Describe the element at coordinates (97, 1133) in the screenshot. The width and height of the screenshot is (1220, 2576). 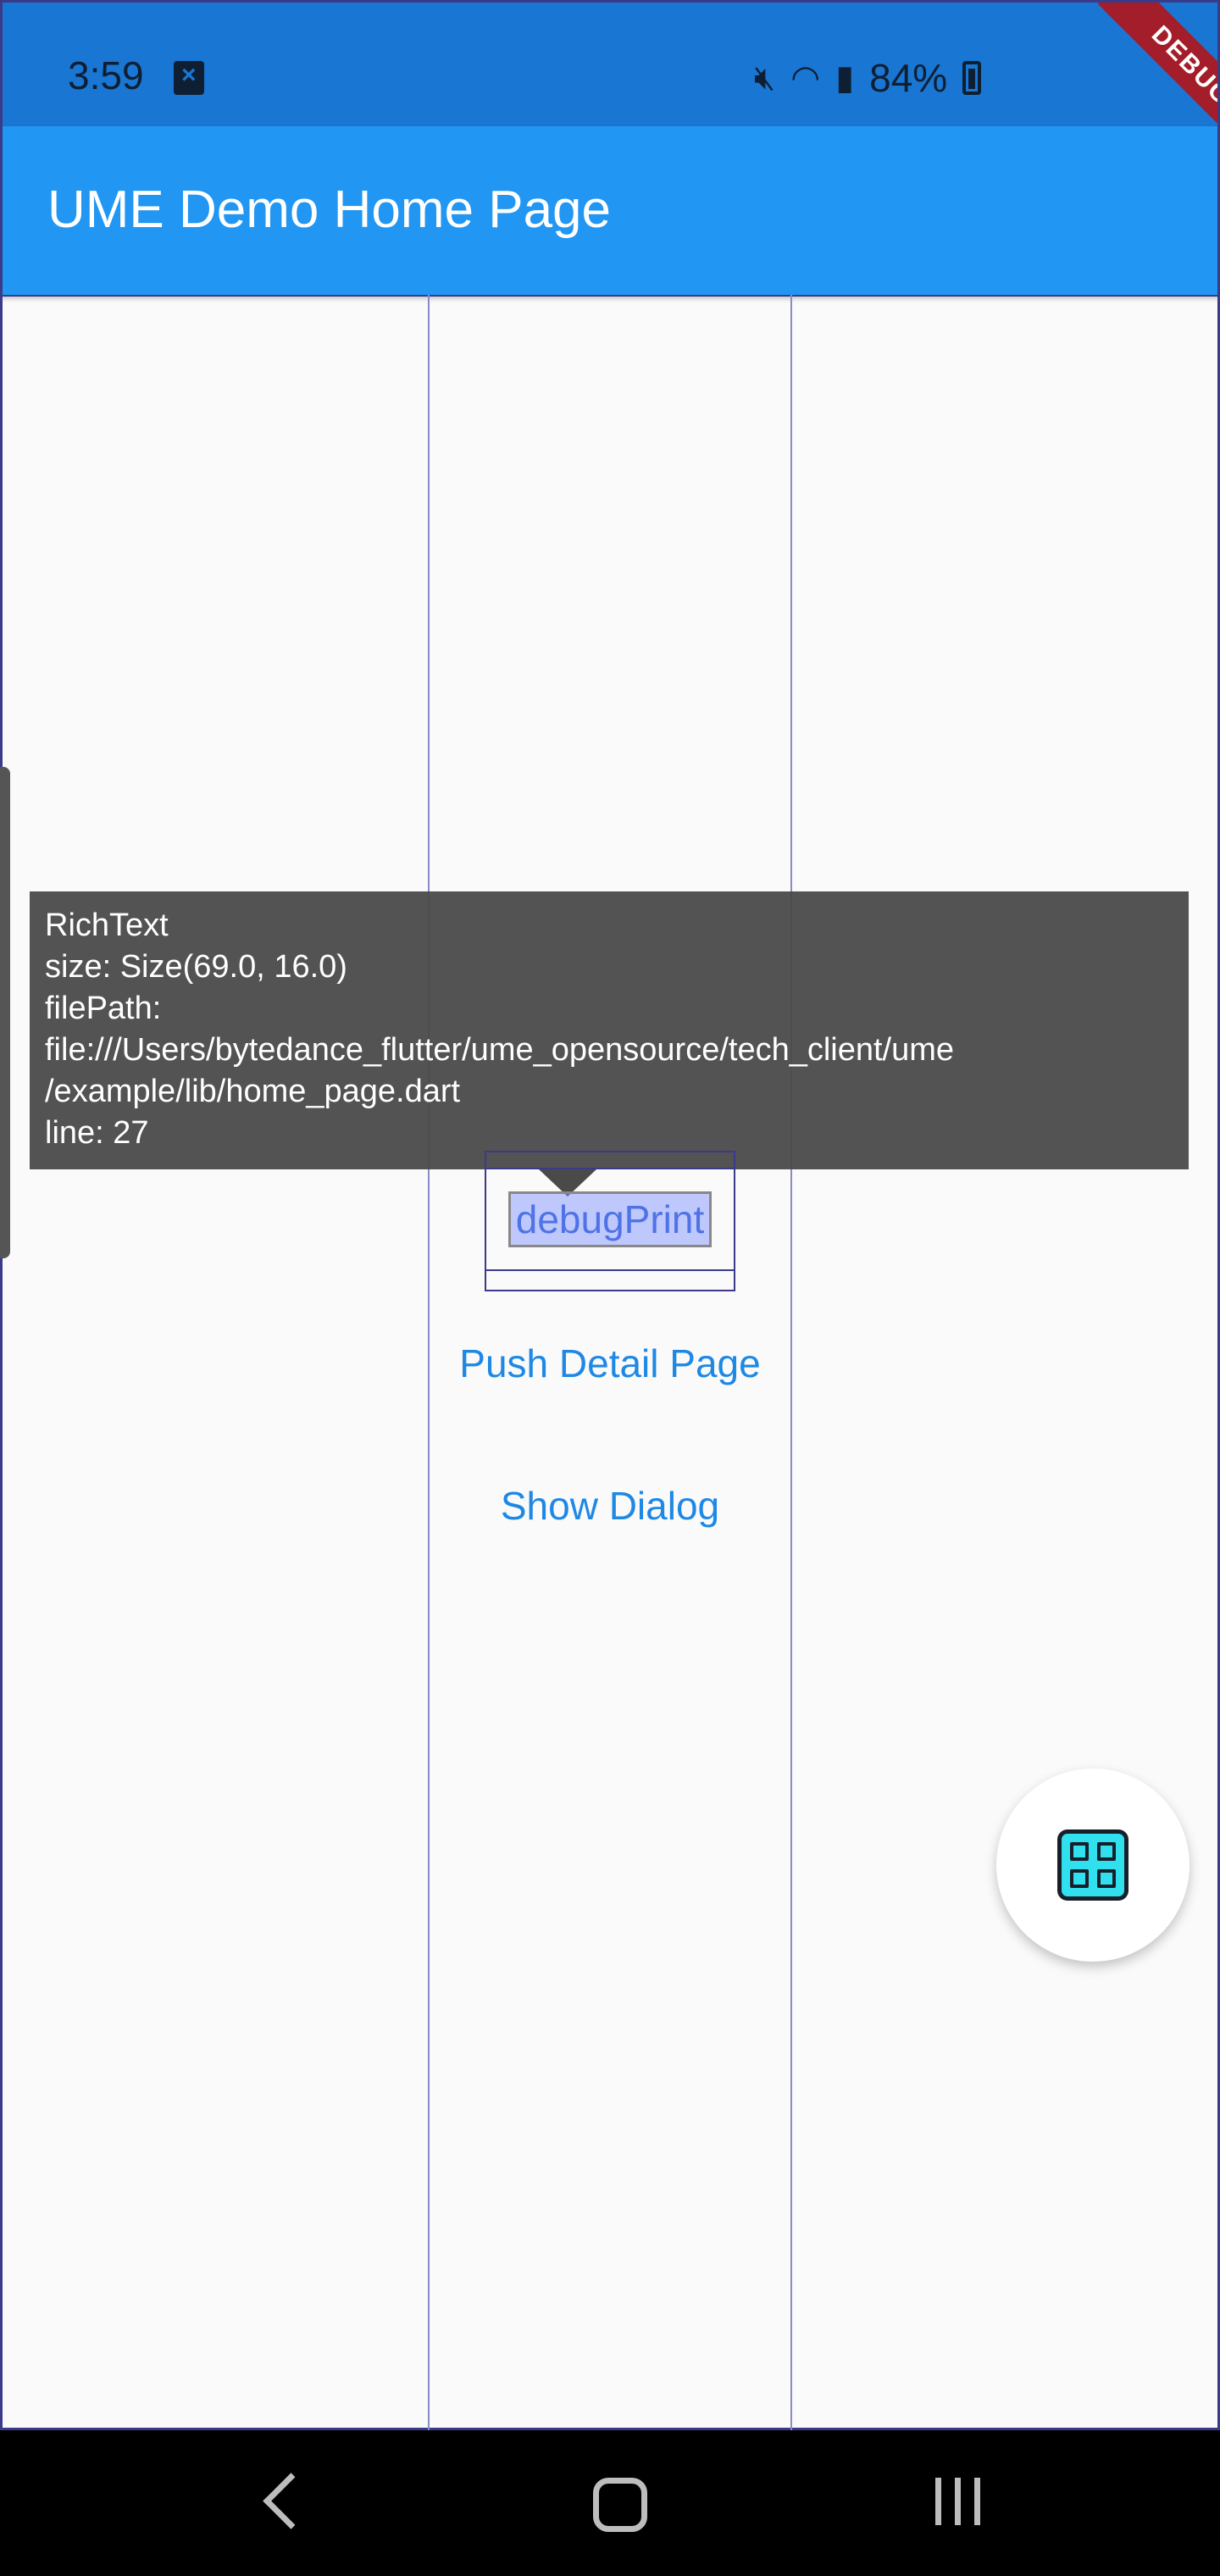
I see `source-line: line: 27` at that location.